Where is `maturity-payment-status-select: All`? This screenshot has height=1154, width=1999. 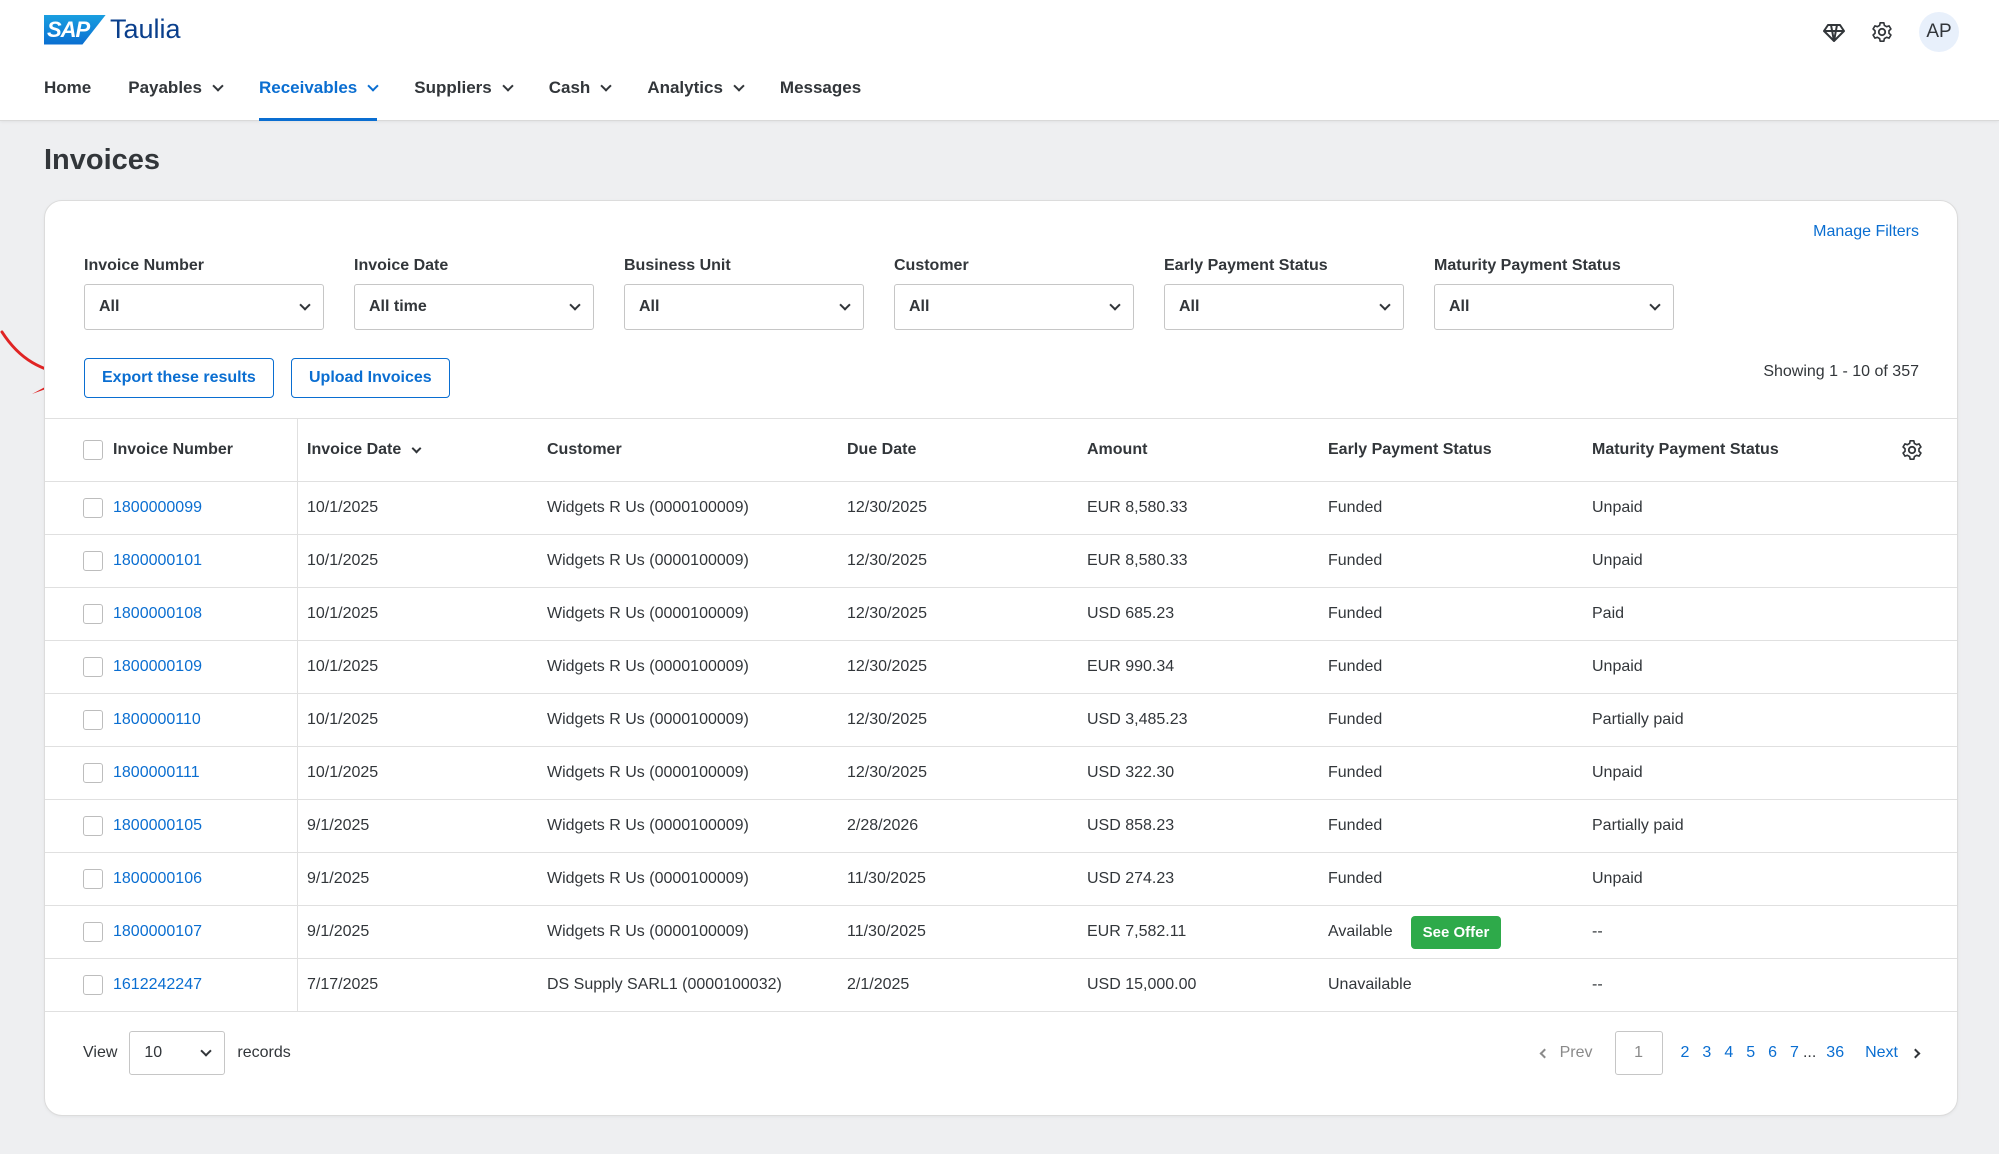
maturity-payment-status-select: All is located at coordinates (1554, 307).